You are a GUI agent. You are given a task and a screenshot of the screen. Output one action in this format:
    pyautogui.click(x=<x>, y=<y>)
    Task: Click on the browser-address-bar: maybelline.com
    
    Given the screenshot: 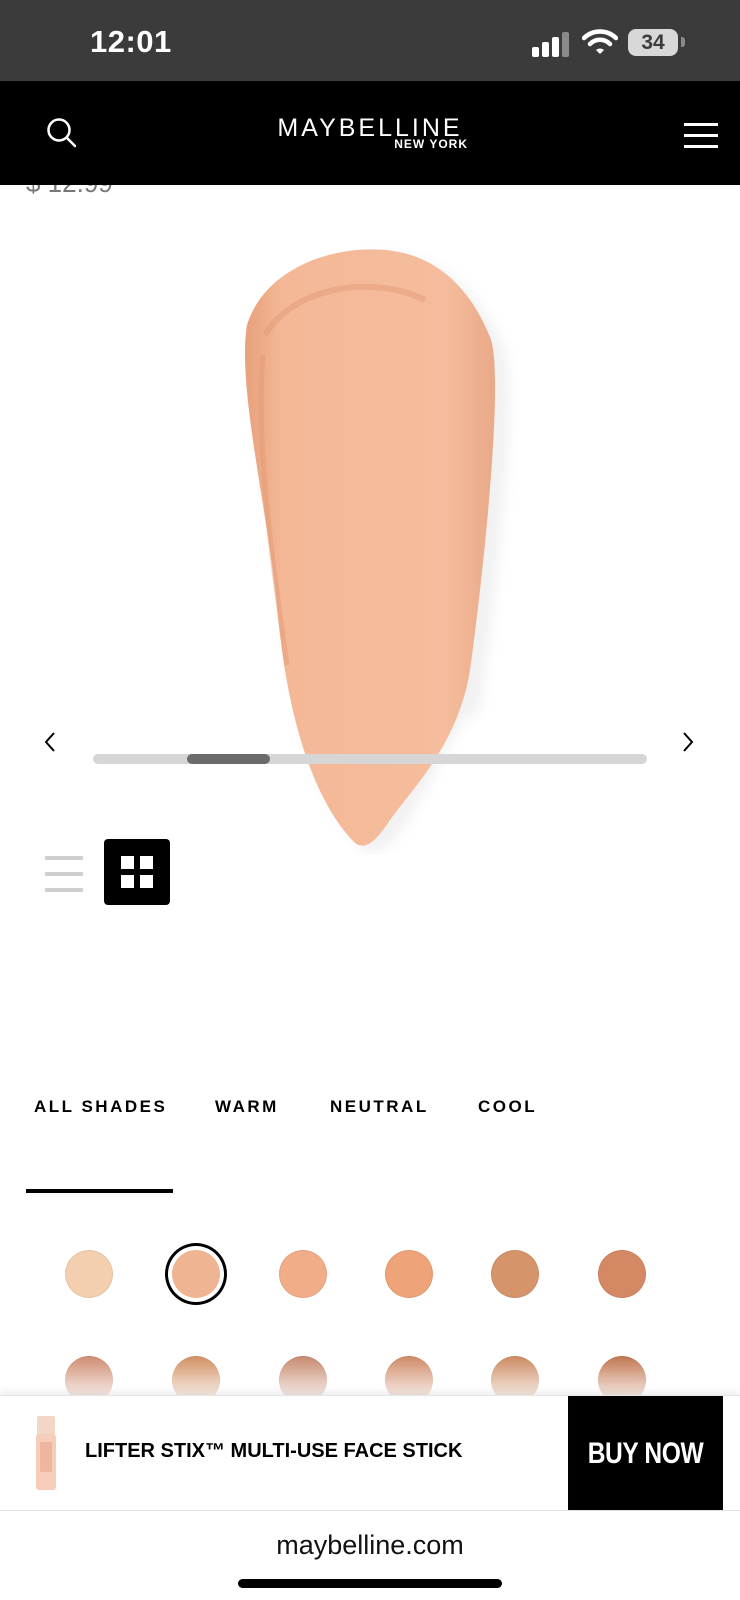 What is the action you would take?
    pyautogui.click(x=370, y=1555)
    